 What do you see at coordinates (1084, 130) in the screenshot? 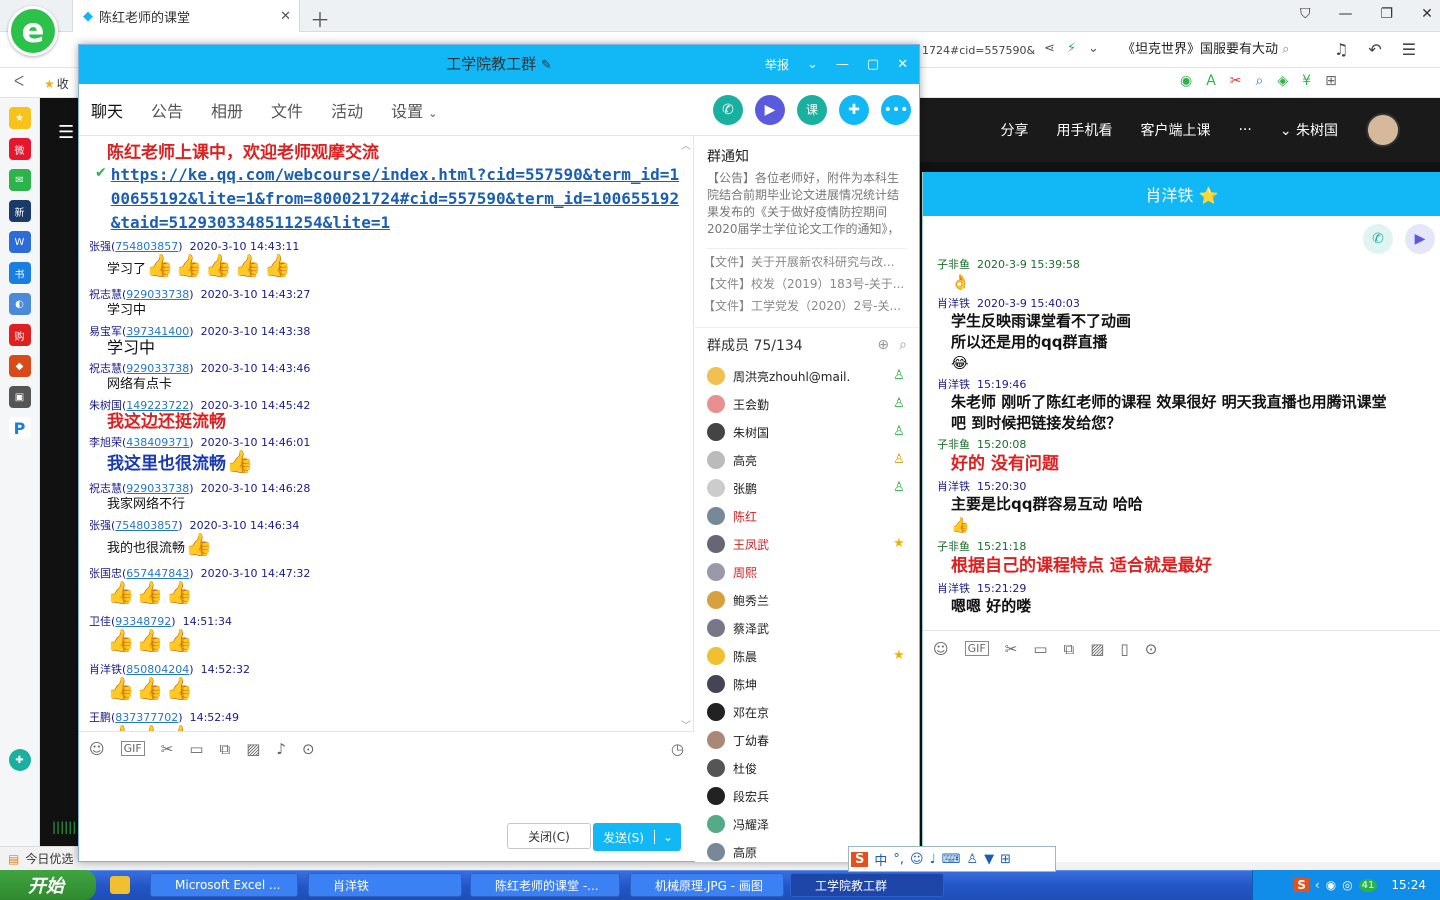
I see `top-link-mobile: 用手机看` at bounding box center [1084, 130].